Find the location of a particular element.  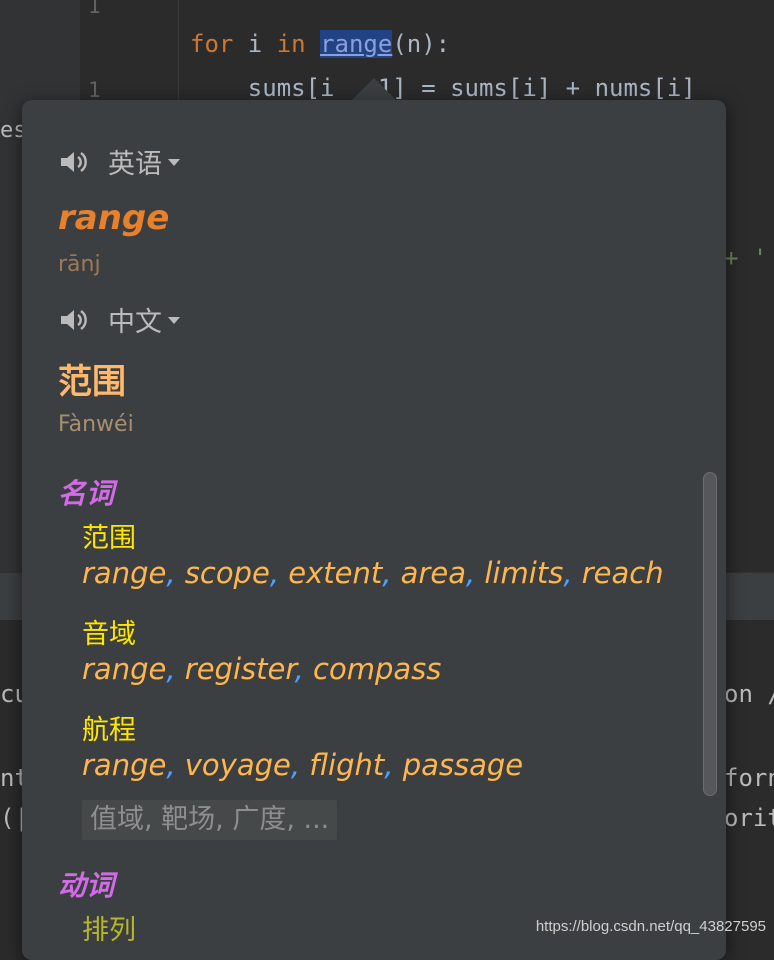

synonym-word: flight is located at coordinates (346, 765).